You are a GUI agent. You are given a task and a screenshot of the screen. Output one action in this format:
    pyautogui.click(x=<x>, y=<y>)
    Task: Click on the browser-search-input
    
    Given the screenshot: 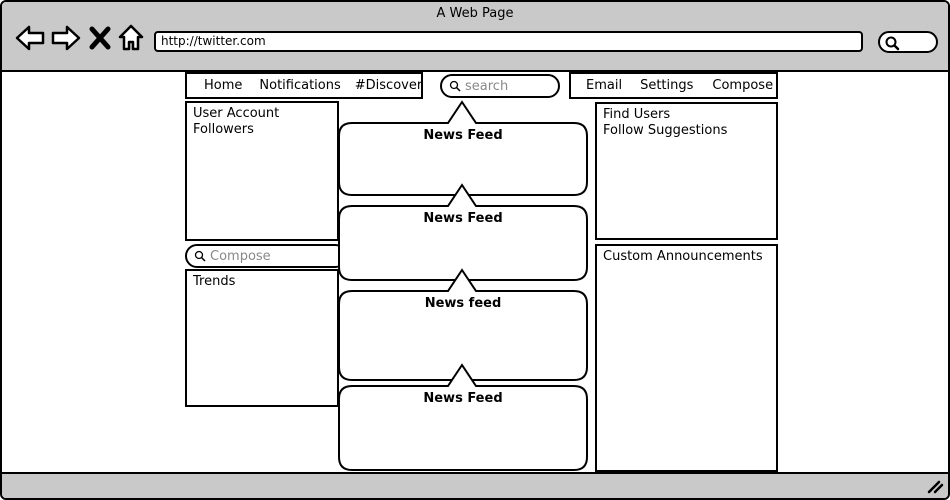 What is the action you would take?
    pyautogui.click(x=908, y=42)
    